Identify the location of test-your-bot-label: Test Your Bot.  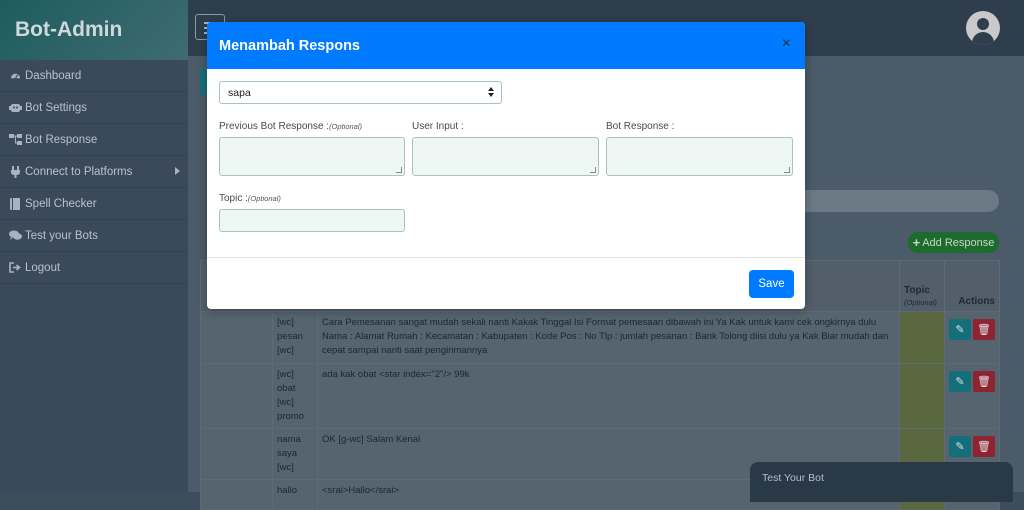
(793, 478).